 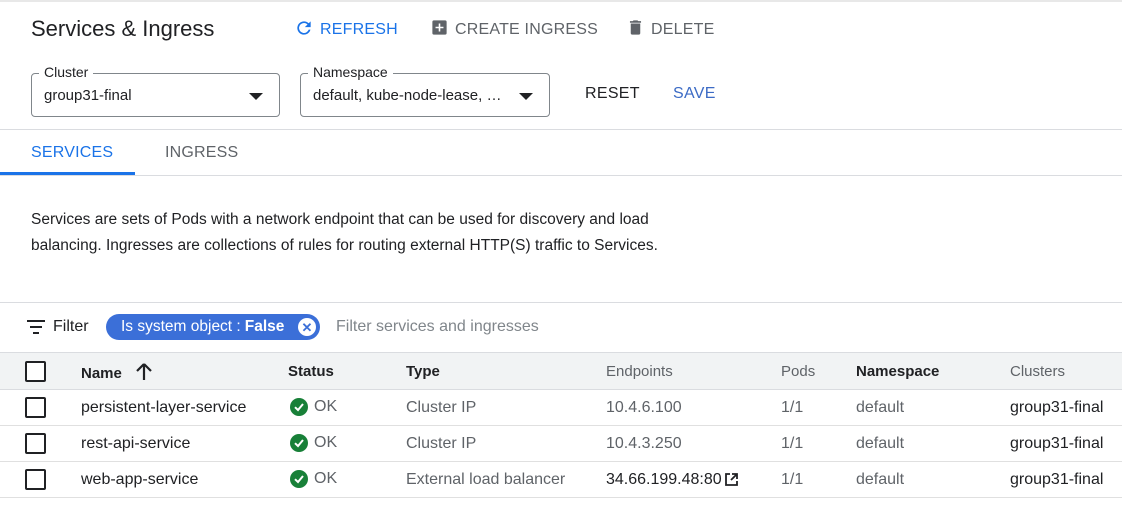 What do you see at coordinates (311, 371) in the screenshot?
I see `column-header-status: Status` at bounding box center [311, 371].